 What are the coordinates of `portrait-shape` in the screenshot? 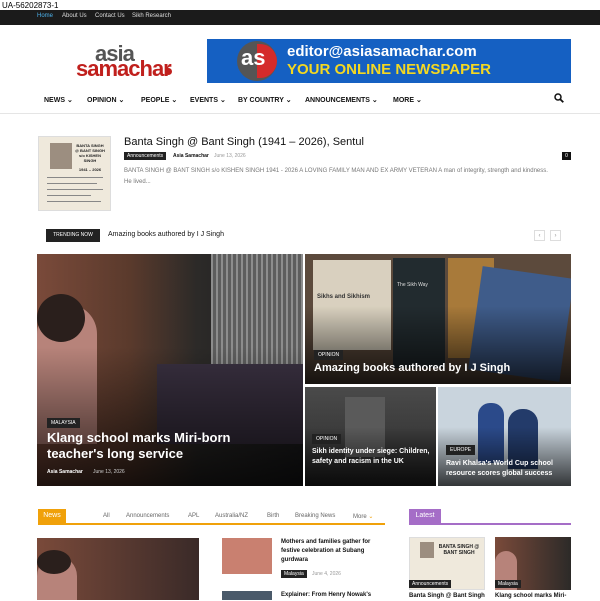 It's located at (427, 550).